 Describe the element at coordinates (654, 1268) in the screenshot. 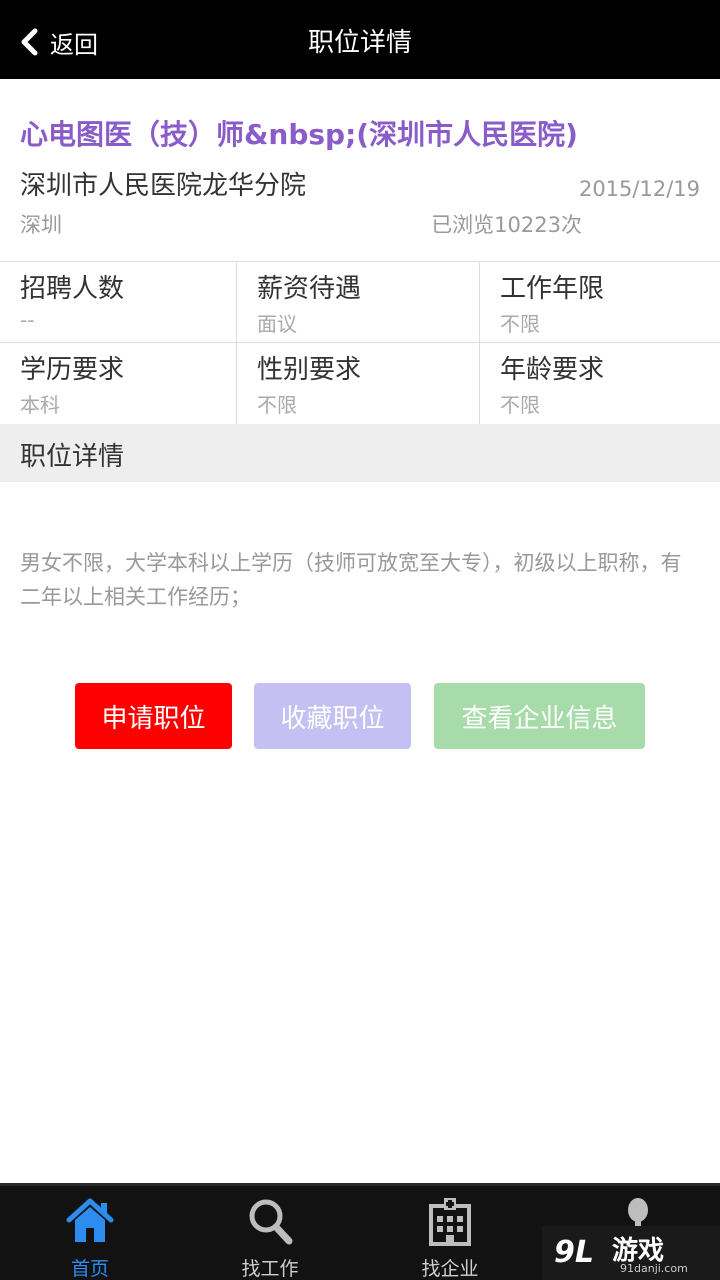

I see `watermark-url: 91danji.com` at that location.